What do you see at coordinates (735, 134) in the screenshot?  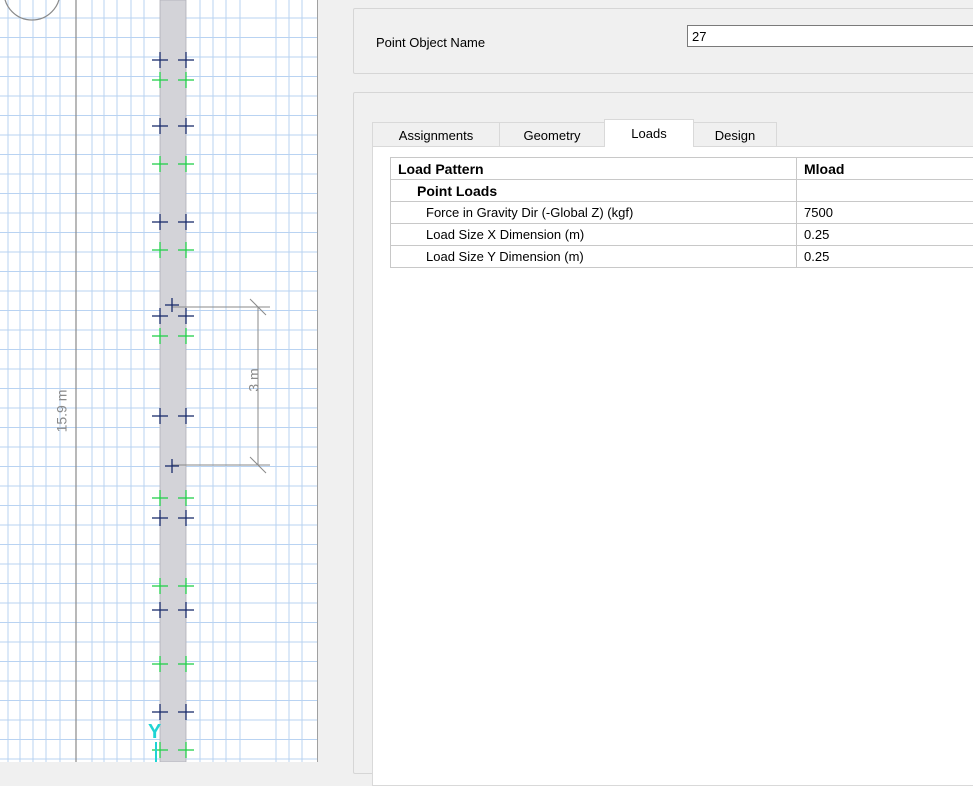 I see `tab-design: Design` at bounding box center [735, 134].